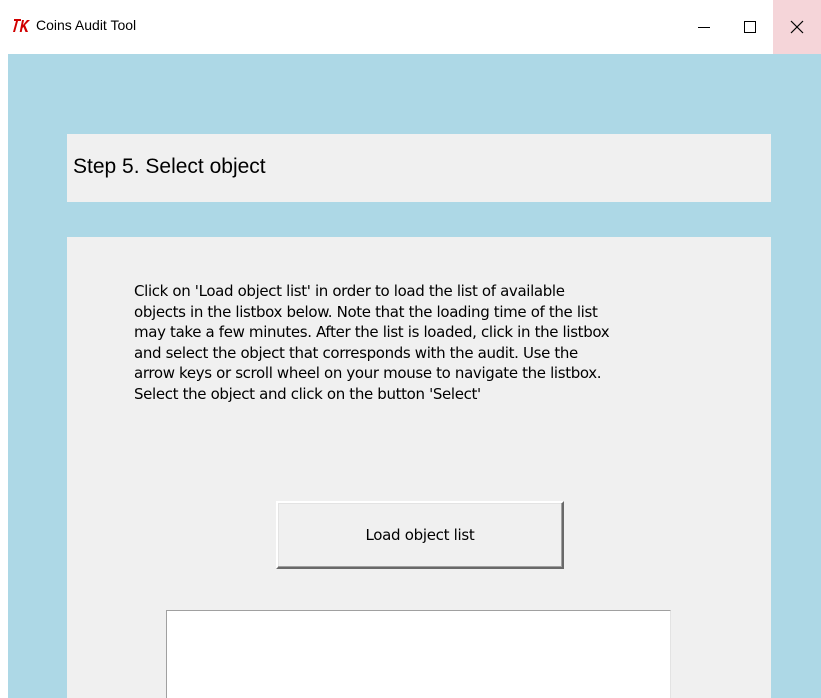  Describe the element at coordinates (86, 25) in the screenshot. I see `window-title: Coins Audit Tool` at that location.